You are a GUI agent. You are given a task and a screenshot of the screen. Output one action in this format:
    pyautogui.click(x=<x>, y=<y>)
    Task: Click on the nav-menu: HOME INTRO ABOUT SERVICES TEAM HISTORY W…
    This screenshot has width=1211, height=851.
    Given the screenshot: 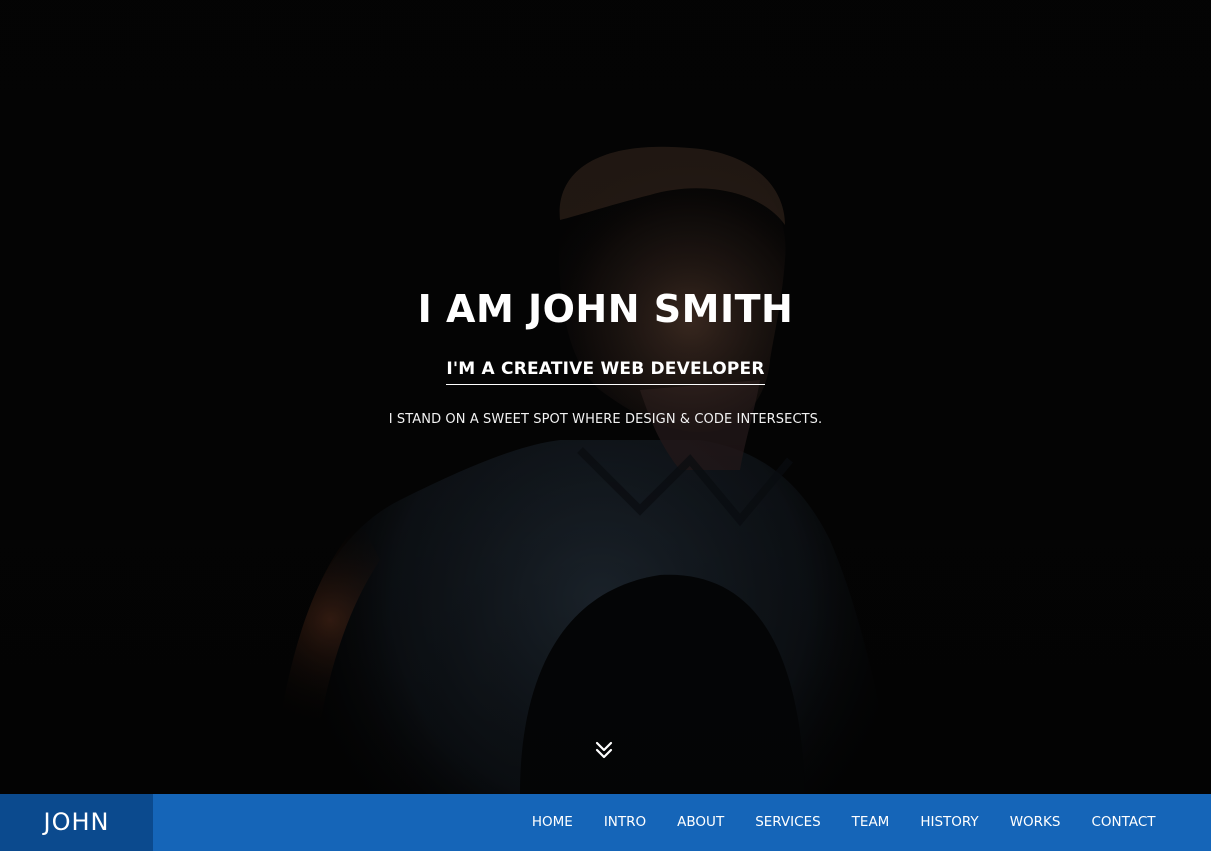 What is the action you would take?
    pyautogui.click(x=843, y=822)
    